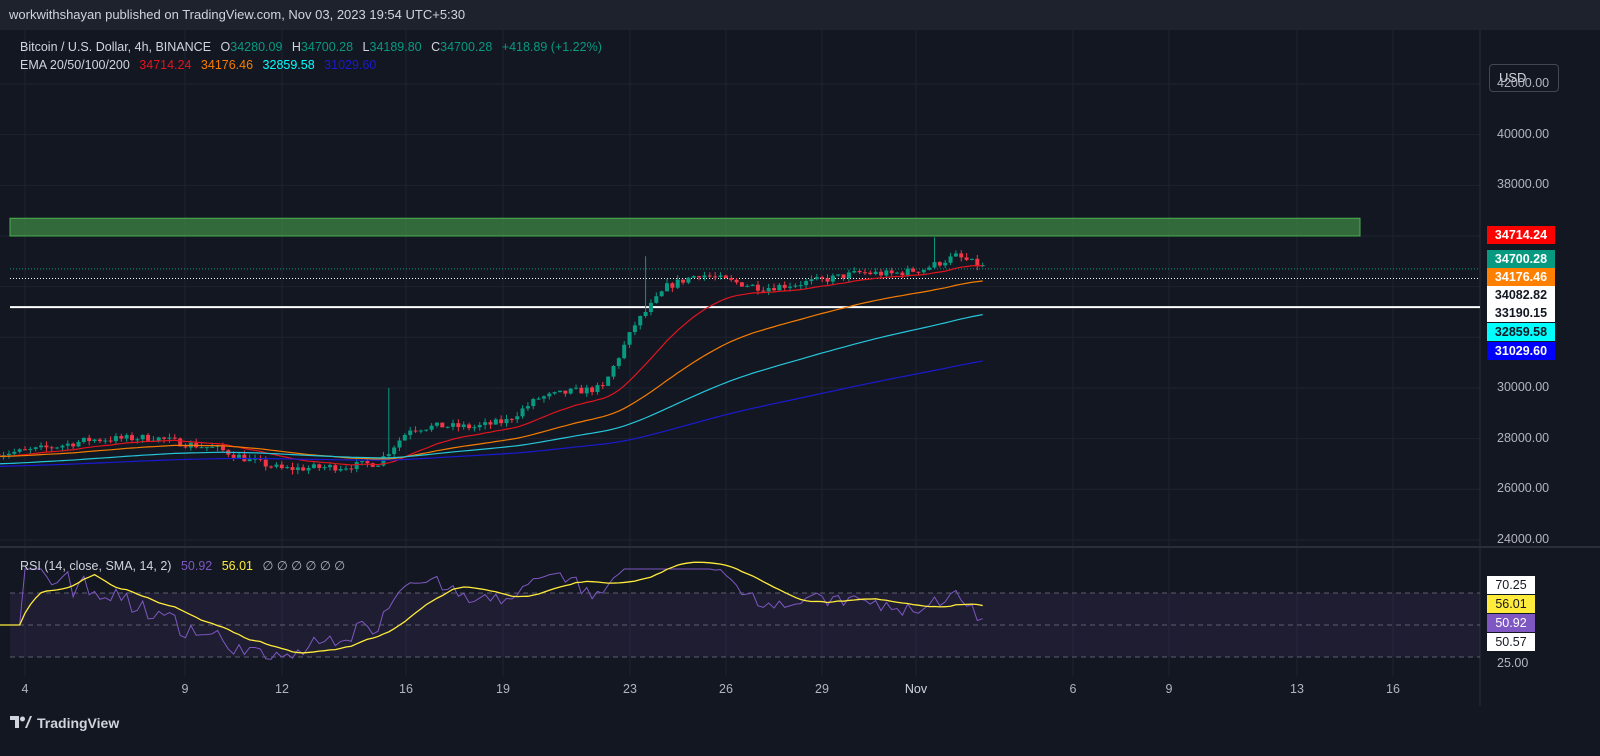 The height and width of the screenshot is (756, 1600). I want to click on symbol-name: Bitcoin / U.S. Dollar, 4h, BINANCE, so click(115, 47).